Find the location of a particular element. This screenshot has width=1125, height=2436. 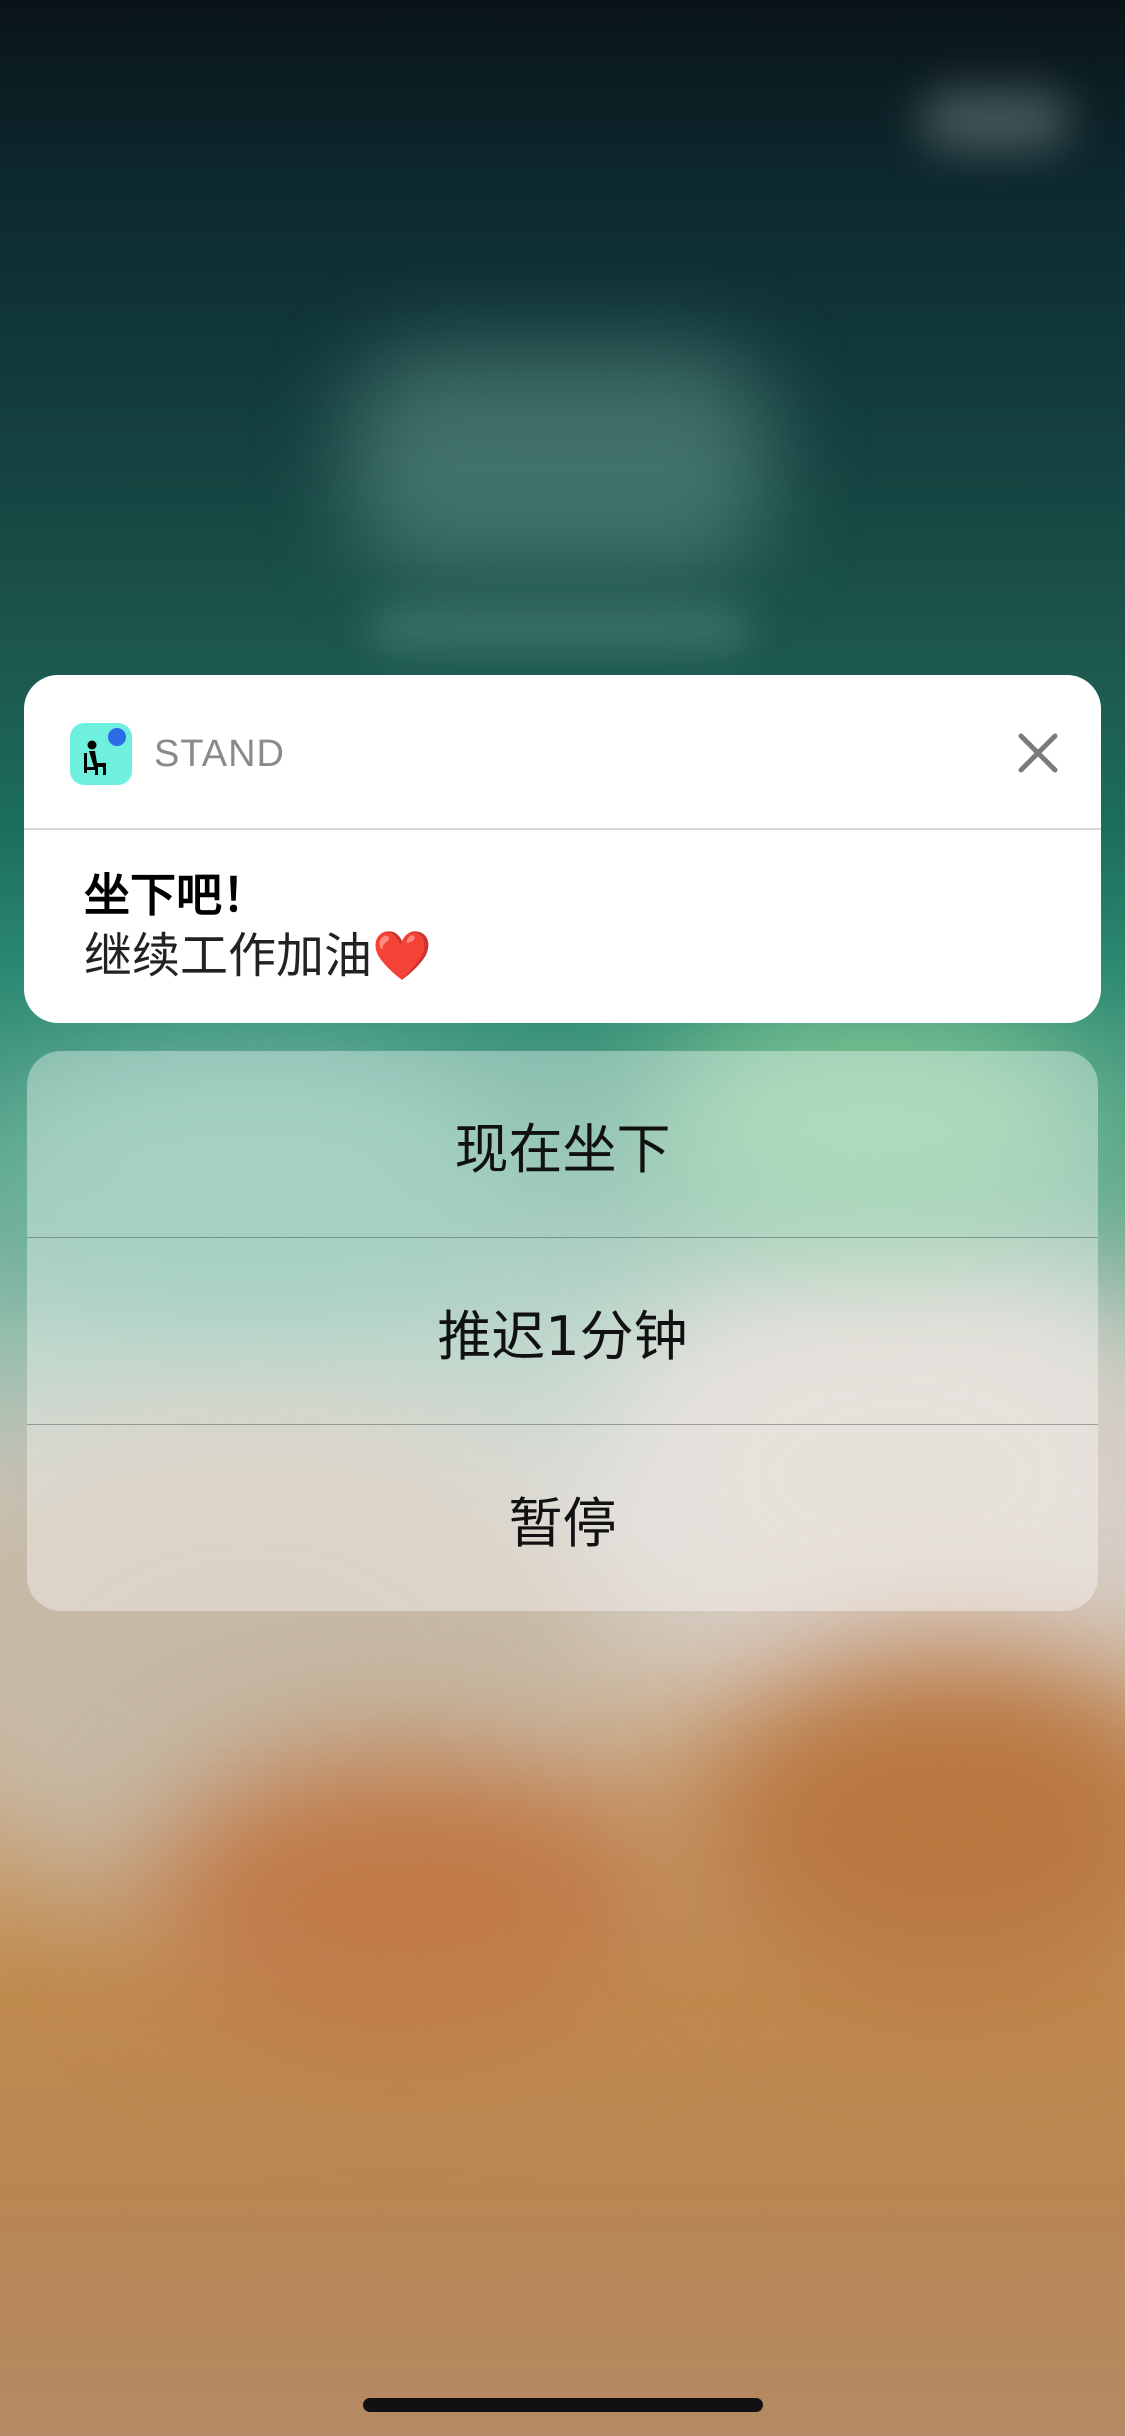

close-button is located at coordinates (1038, 753).